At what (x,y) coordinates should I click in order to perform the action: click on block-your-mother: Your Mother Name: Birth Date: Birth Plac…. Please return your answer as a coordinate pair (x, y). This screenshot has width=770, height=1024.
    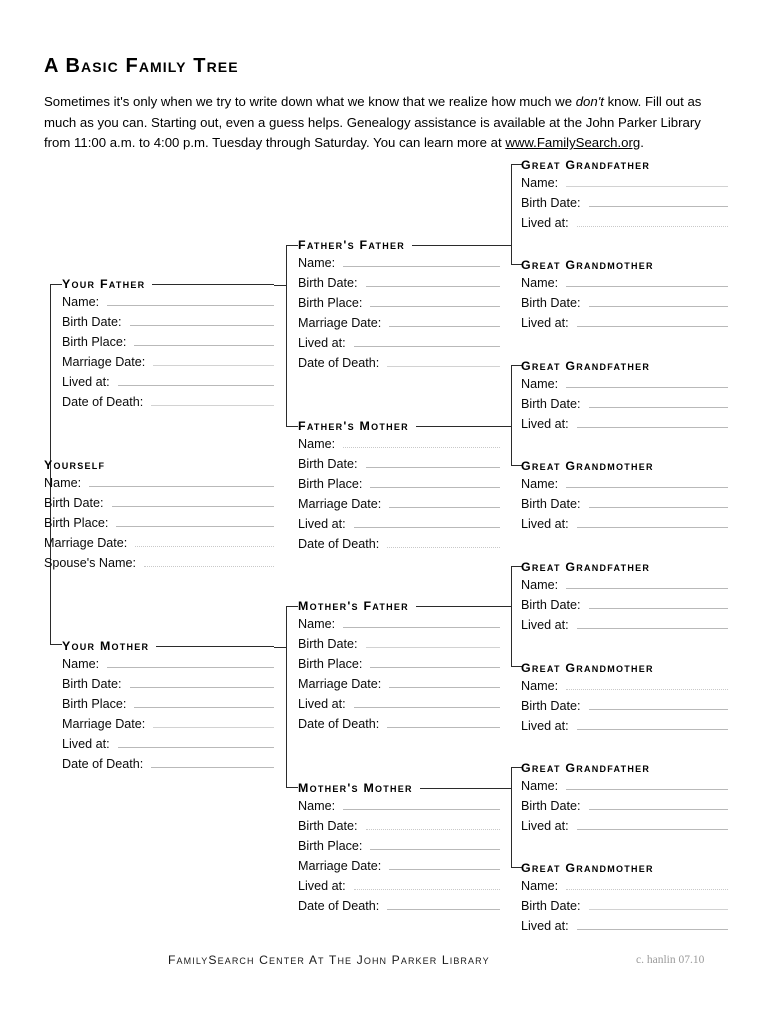
    Looking at the image, I should click on (168, 708).